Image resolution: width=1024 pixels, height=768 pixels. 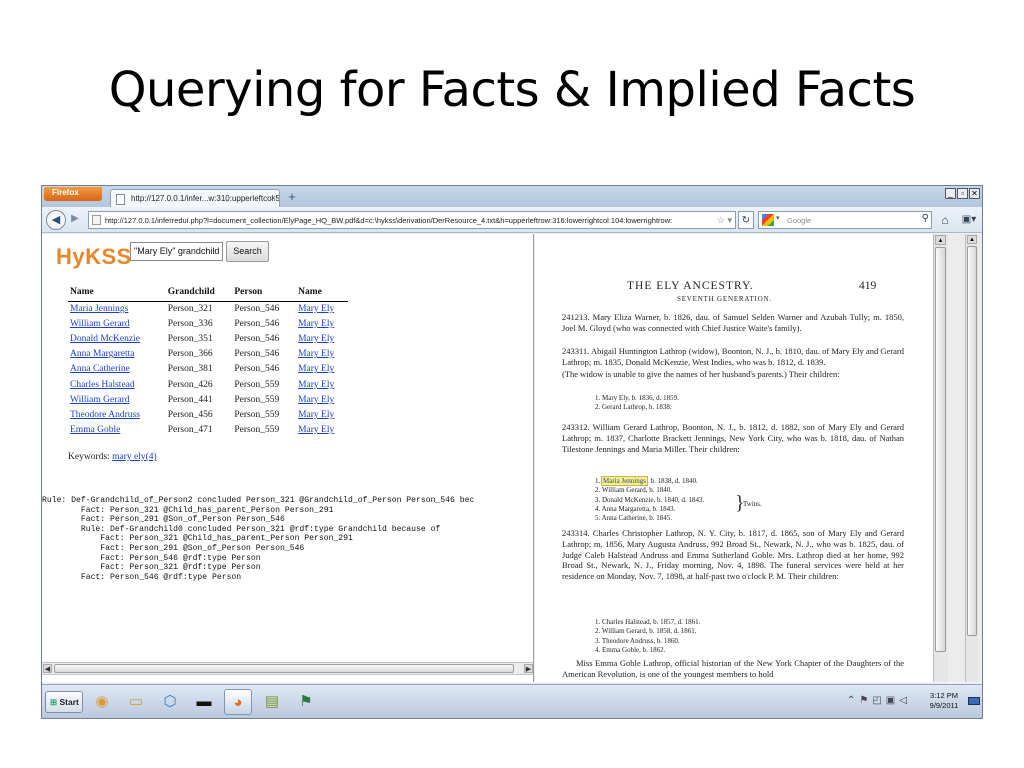 I want to click on table-cell: Person_366, so click(x=190, y=354).